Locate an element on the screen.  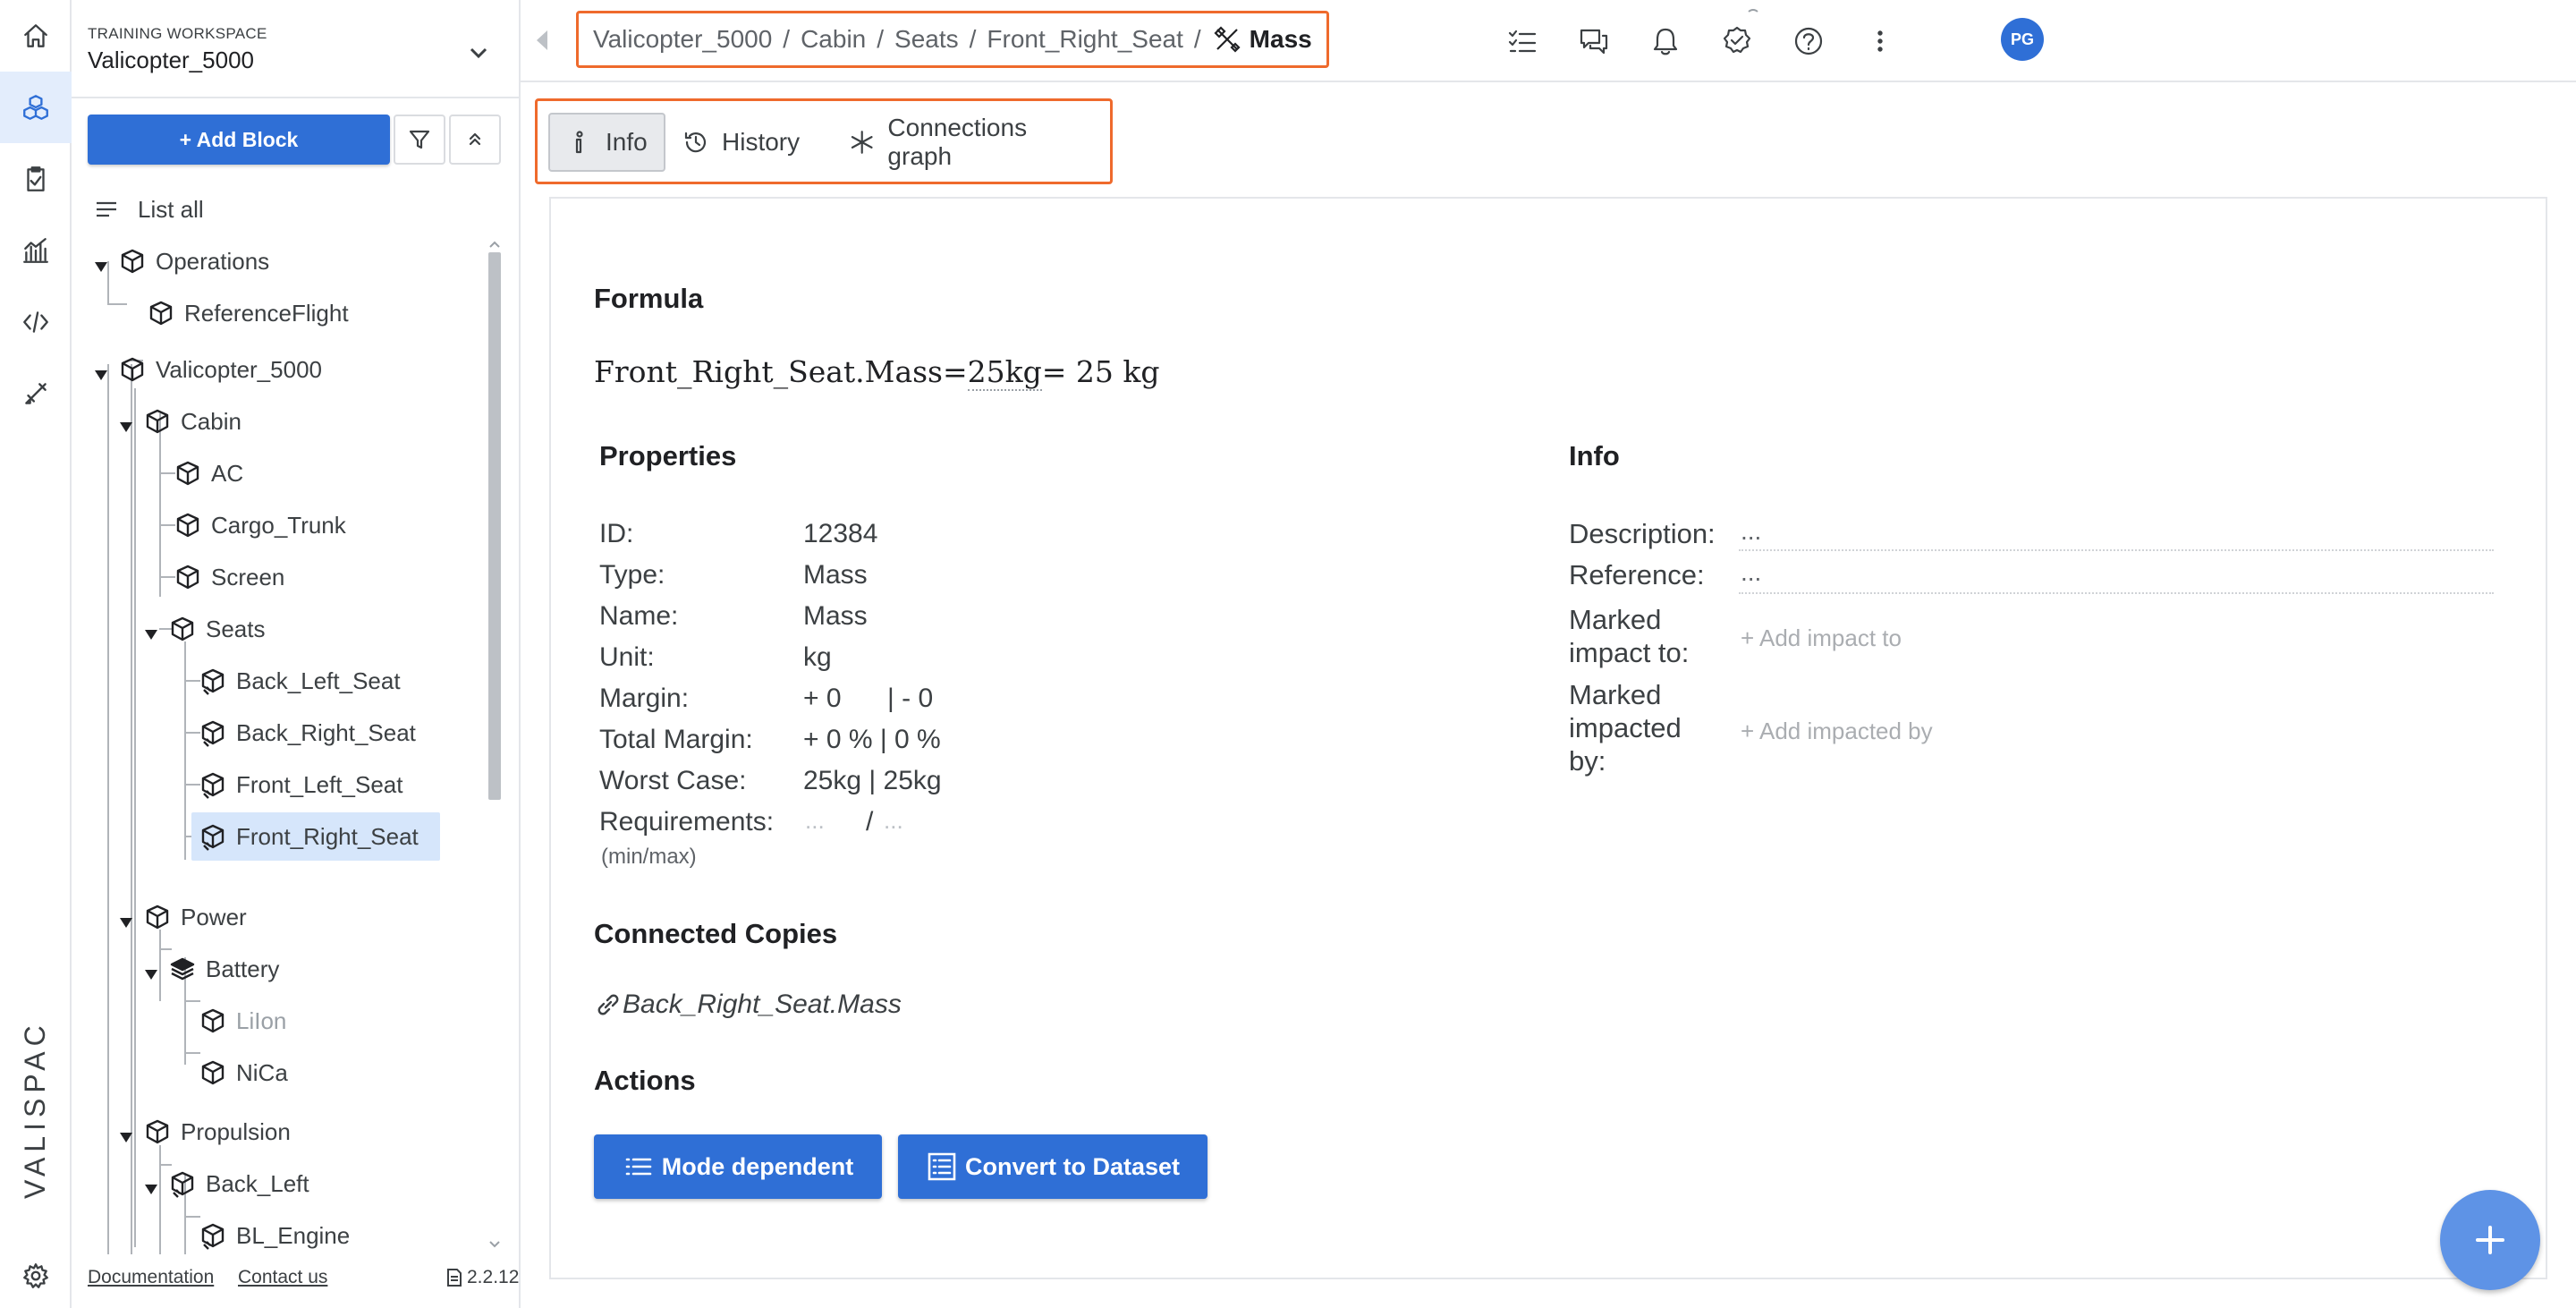
tab-connections-graph: Connections graph is located at coordinates (971, 142).